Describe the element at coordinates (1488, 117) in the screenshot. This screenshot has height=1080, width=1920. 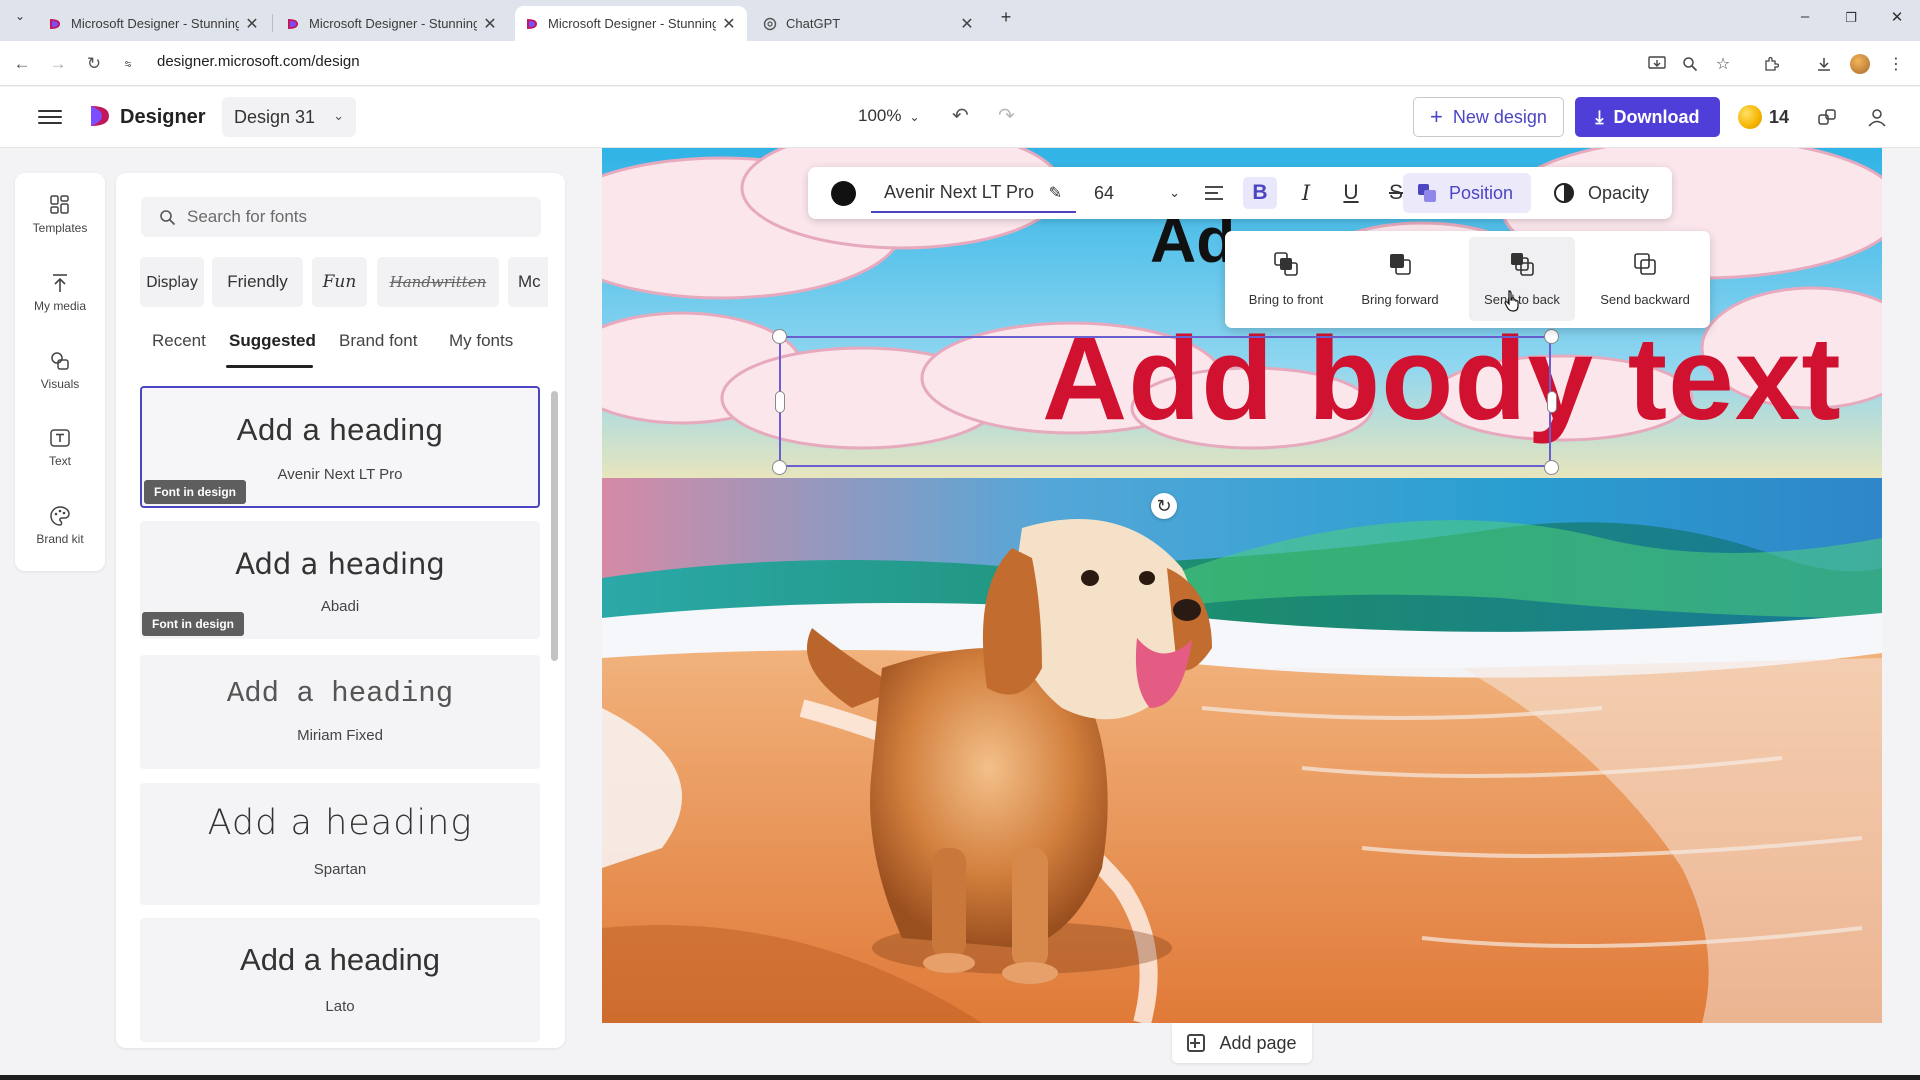
I see `new-design-button: + New design` at that location.